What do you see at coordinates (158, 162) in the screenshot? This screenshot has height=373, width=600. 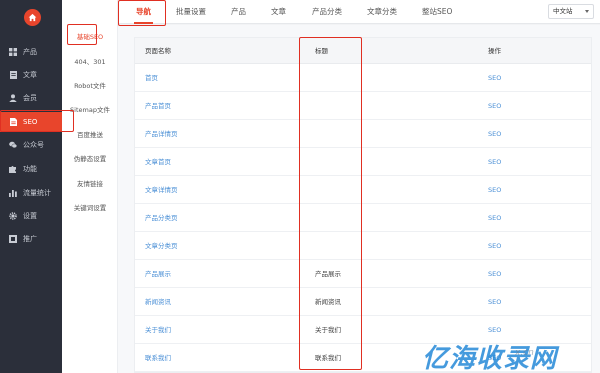 I see `page-name-link: 文章首页` at bounding box center [158, 162].